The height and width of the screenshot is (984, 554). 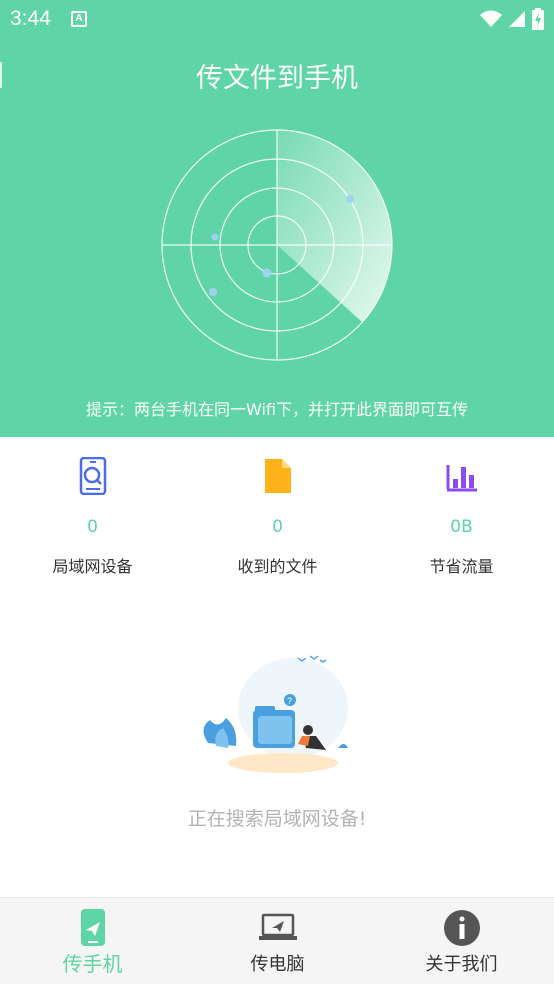 I want to click on searching-illustration: ?, so click(x=275, y=714).